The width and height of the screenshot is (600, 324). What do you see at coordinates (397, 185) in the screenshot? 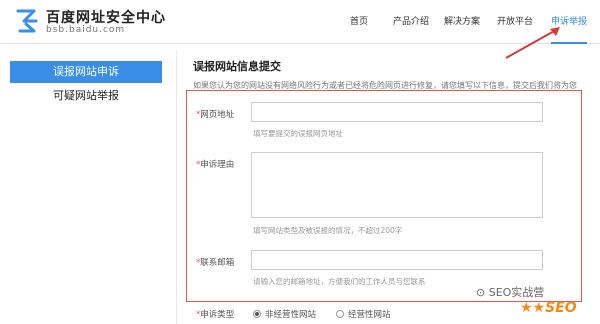
I see `reason-textarea` at bounding box center [397, 185].